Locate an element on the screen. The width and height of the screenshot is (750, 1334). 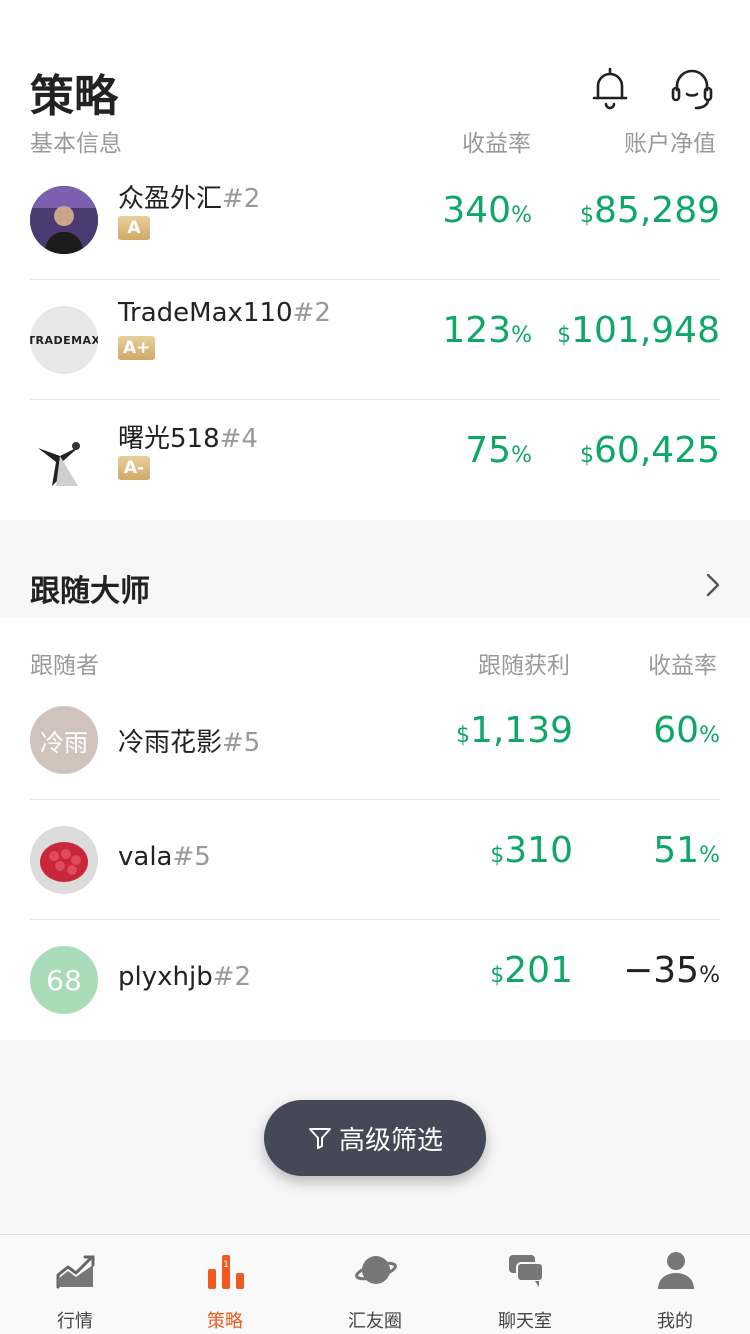
chevron-right-icon is located at coordinates (712, 585).